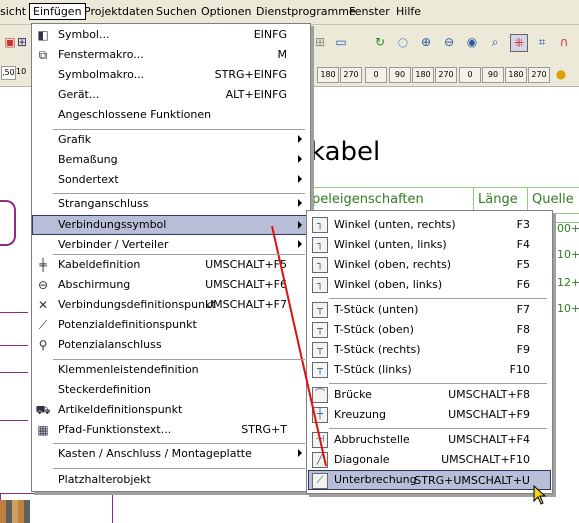 This screenshot has width=579, height=523. I want to click on annotation-arrow, so click(299, 346).